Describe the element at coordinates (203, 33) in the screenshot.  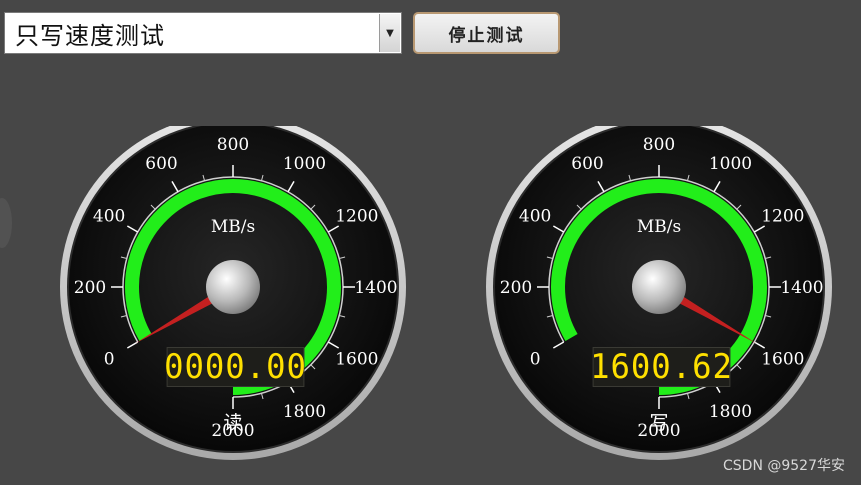
I see `test-mode-dropdown: 只写速度测试 ▼` at that location.